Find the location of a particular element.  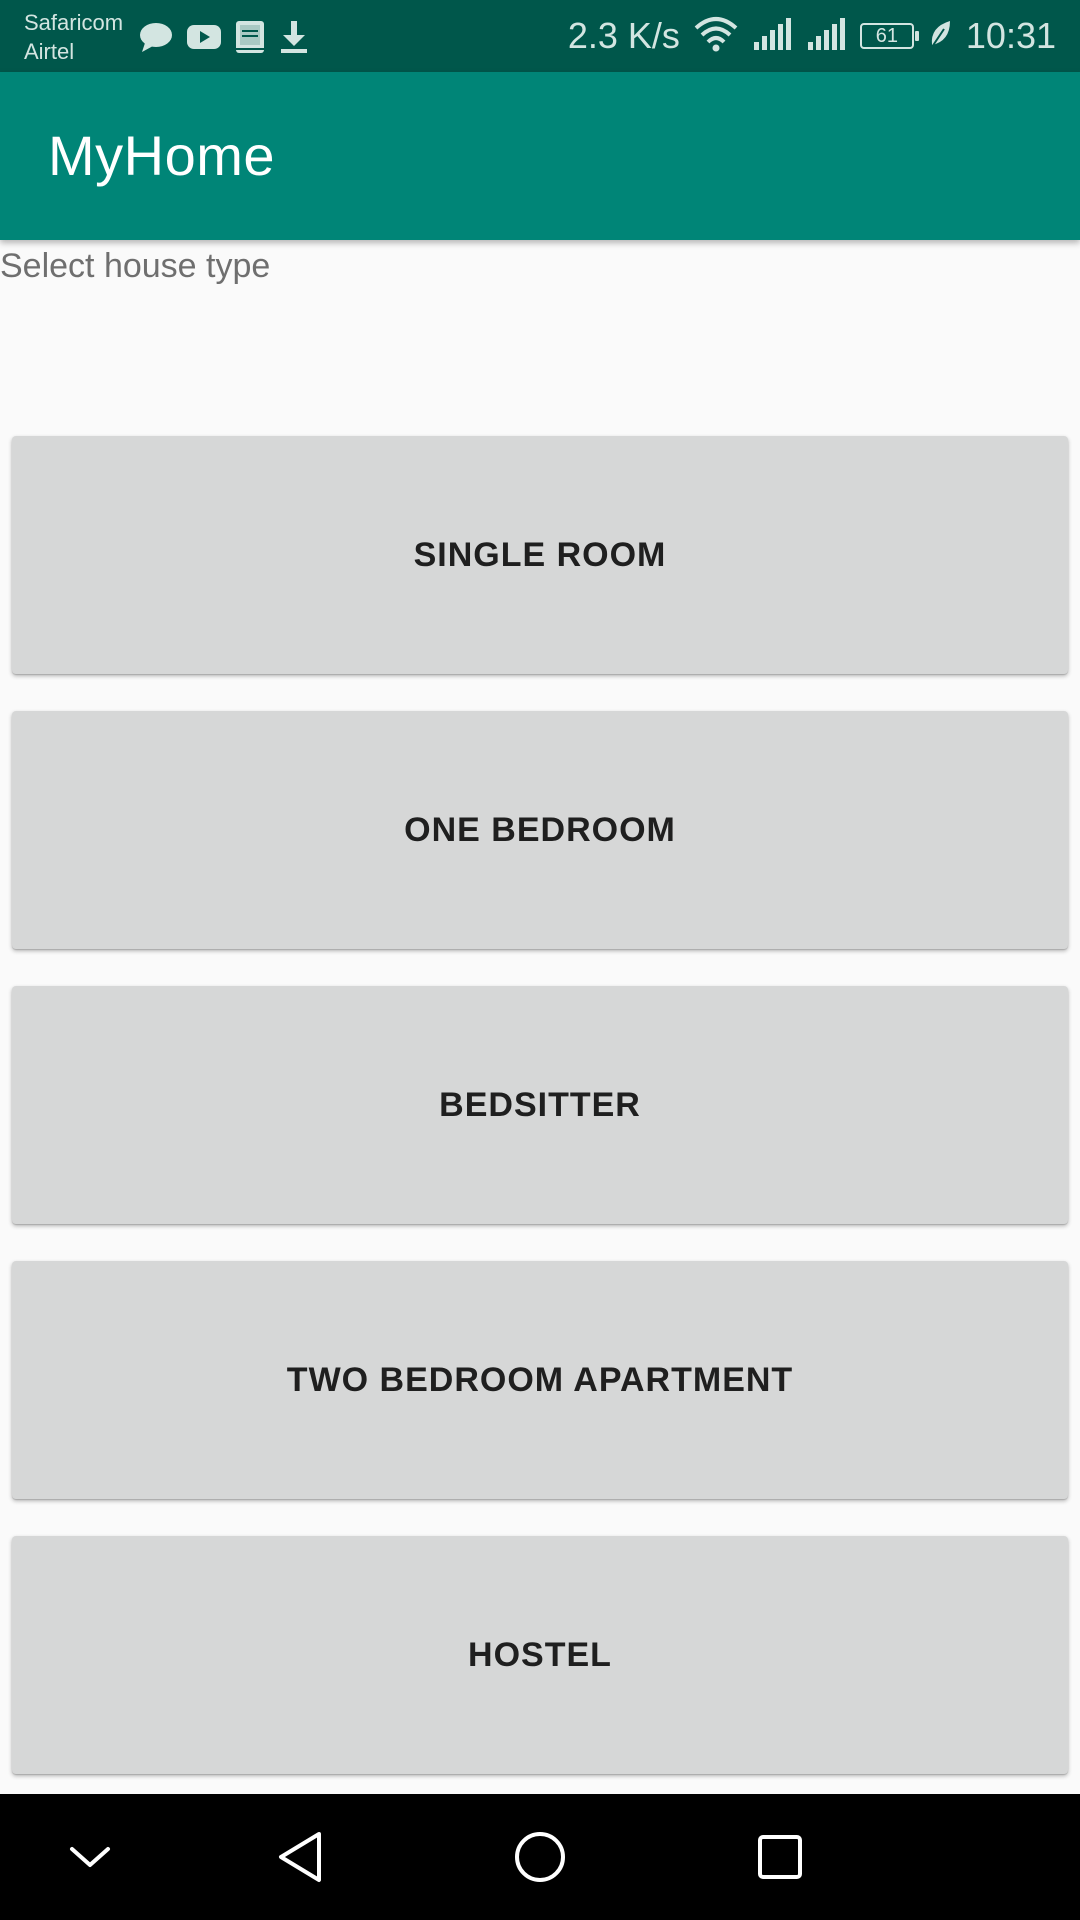

collapse-chevron-icon is located at coordinates (90, 1857).